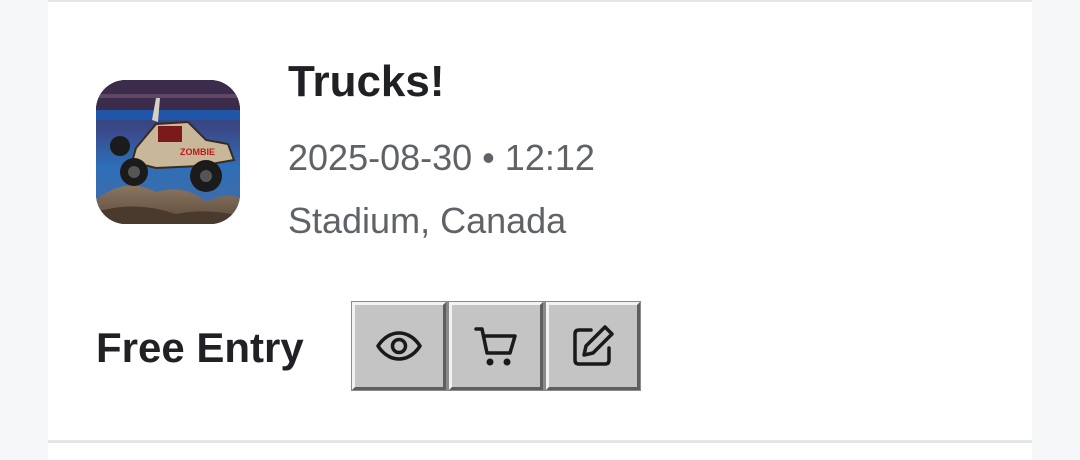 Image resolution: width=1080 pixels, height=460 pixels. Describe the element at coordinates (549, 157) in the screenshot. I see `event-time: 12:12` at that location.